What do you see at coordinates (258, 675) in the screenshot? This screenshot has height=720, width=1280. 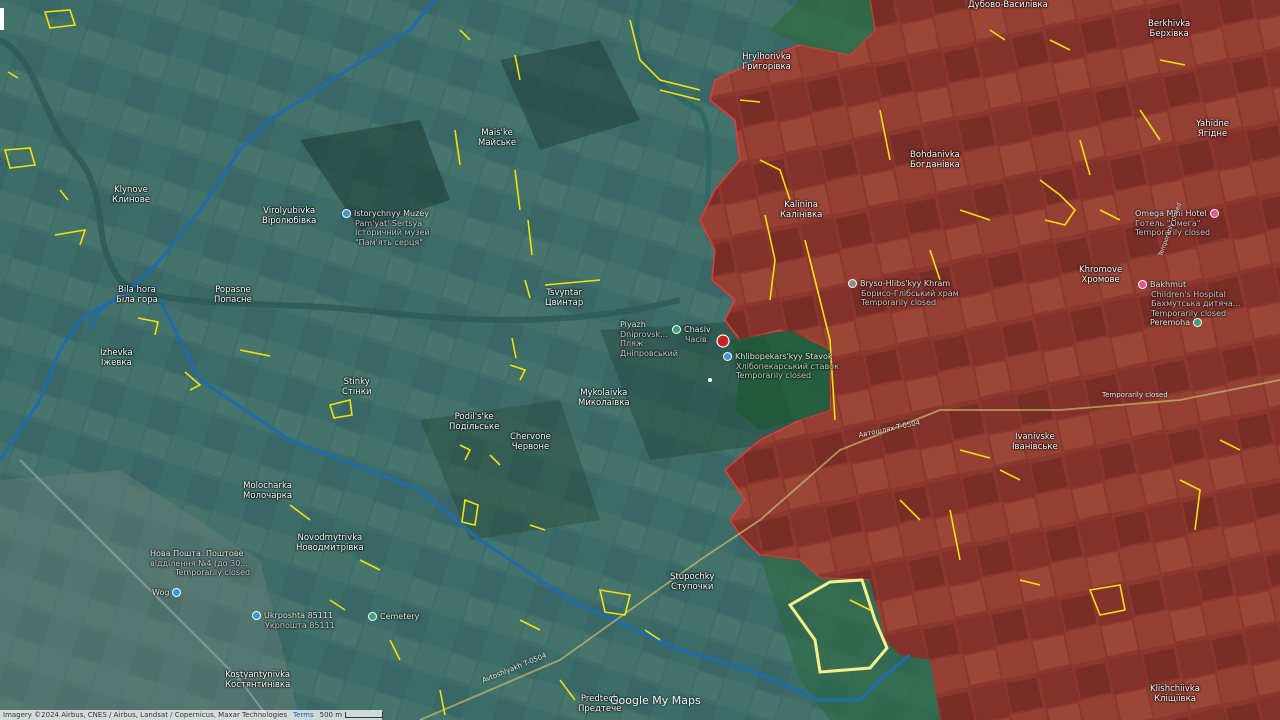 I see `place-name: Kostyantynivka` at bounding box center [258, 675].